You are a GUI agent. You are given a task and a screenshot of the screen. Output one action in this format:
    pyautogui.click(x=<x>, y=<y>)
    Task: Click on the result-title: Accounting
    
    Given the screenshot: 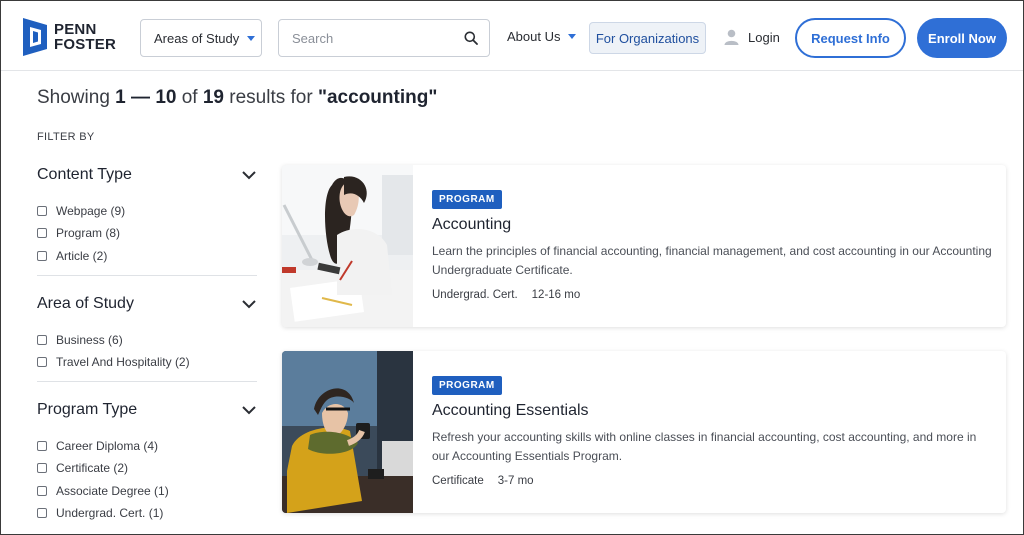 What is the action you would take?
    pyautogui.click(x=712, y=225)
    